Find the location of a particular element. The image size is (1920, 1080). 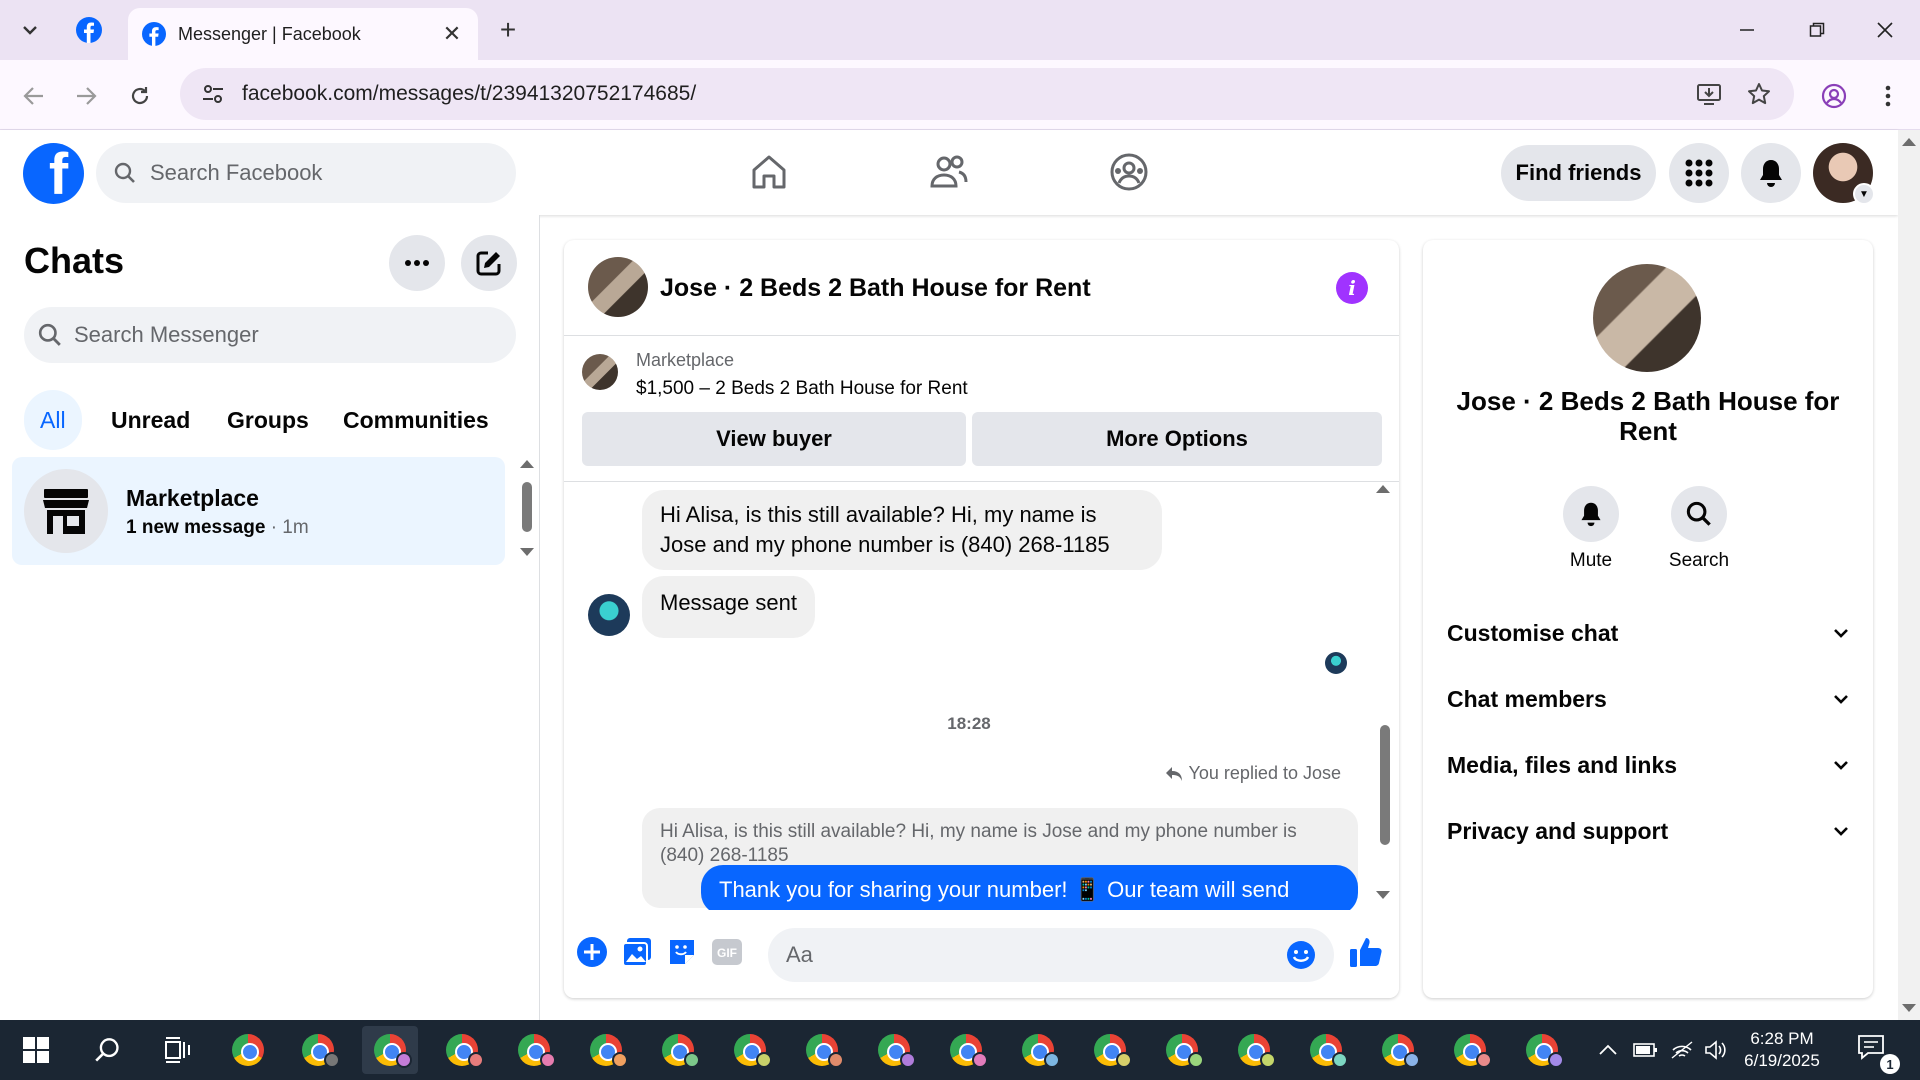

tab-messenger: Messenger | Facebook ✕ is located at coordinates (303, 34).